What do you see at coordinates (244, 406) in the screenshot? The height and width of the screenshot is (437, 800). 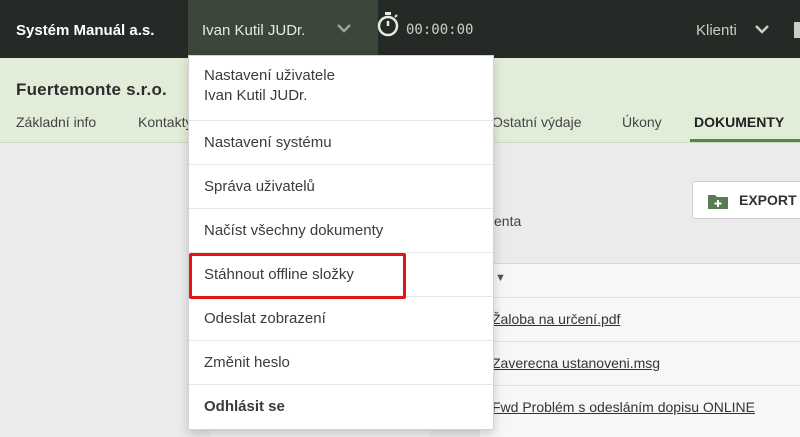 I see `menu-item-label: Odhlásit se` at bounding box center [244, 406].